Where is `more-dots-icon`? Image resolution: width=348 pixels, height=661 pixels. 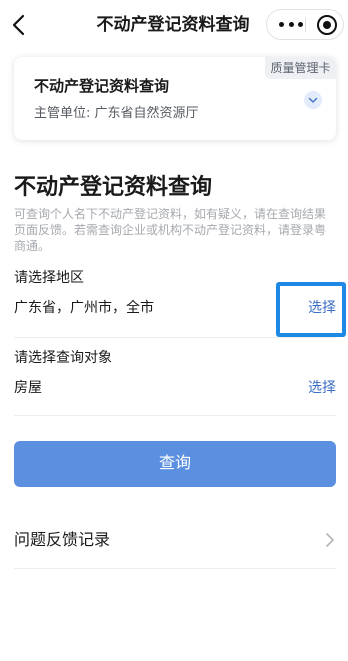 more-dots-icon is located at coordinates (291, 24).